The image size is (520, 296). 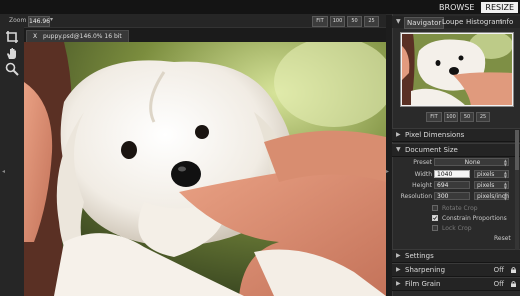 What do you see at coordinates (320, 21) in the screenshot?
I see `zoom-fit-button: FIT` at bounding box center [320, 21].